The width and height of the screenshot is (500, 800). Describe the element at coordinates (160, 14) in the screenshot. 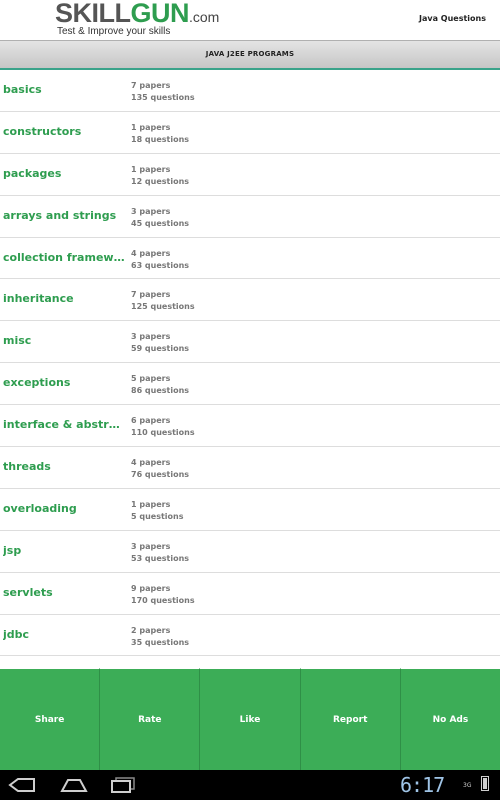

I see `logo-gun-text: GUN` at that location.